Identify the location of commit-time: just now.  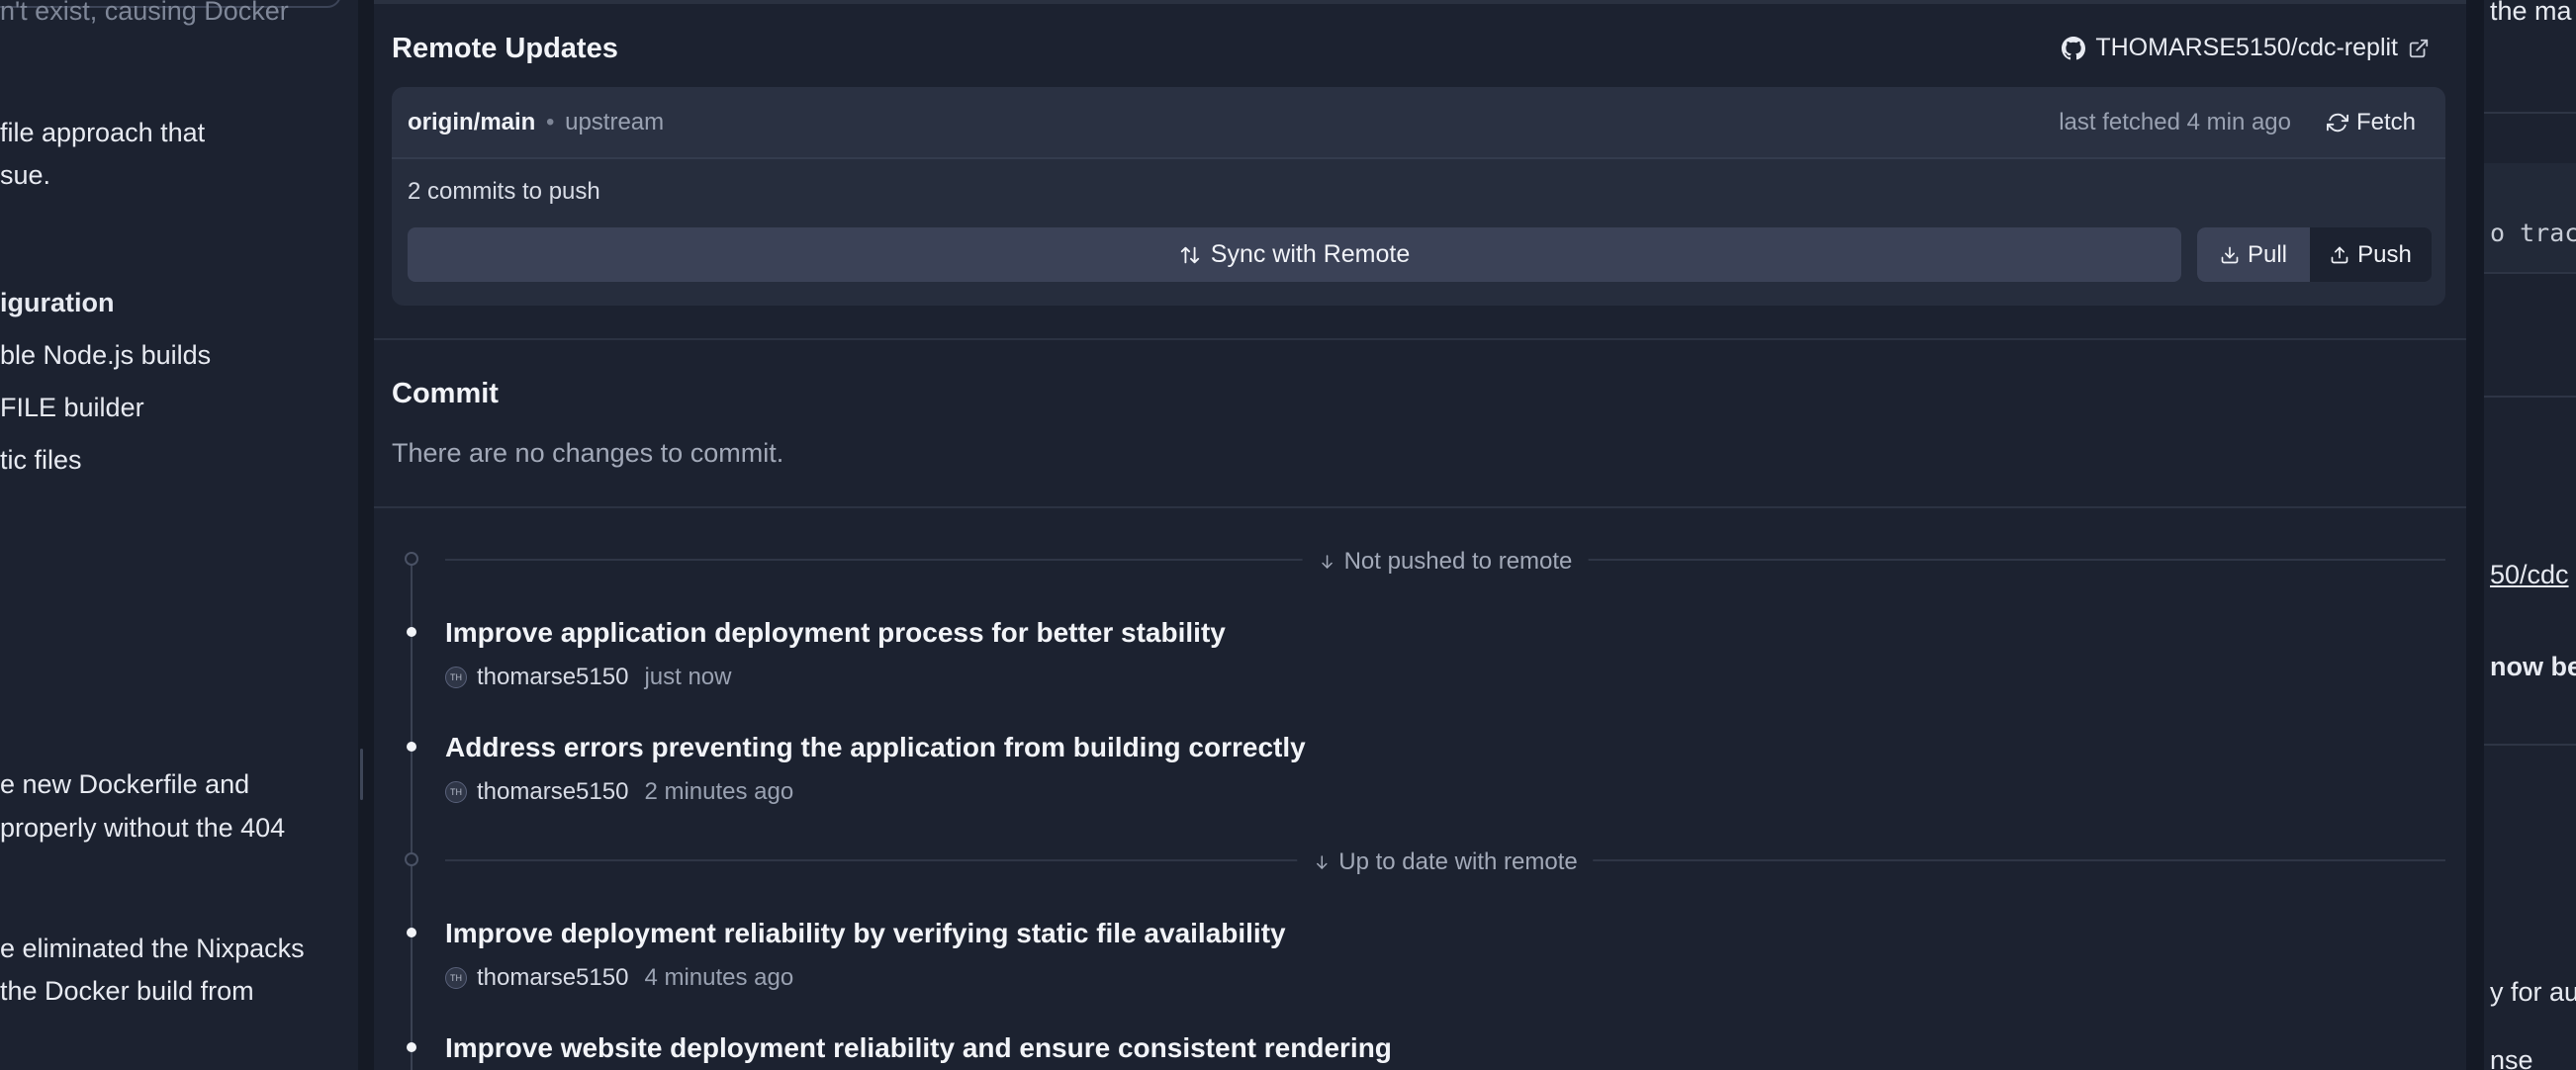
(688, 677).